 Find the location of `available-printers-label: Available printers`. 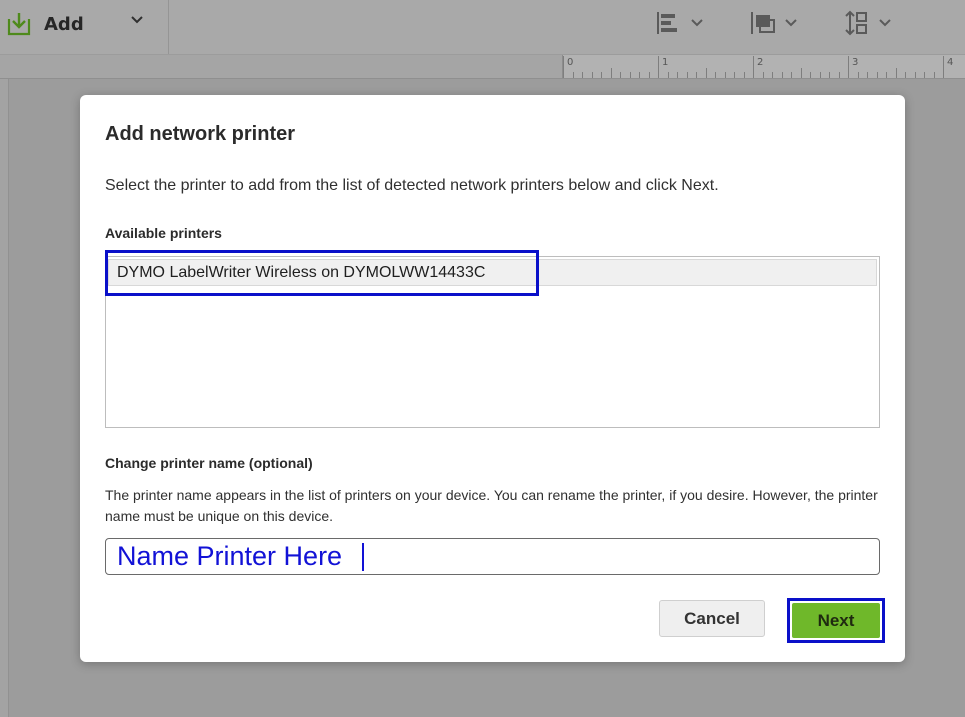

available-printers-label: Available printers is located at coordinates (163, 233).